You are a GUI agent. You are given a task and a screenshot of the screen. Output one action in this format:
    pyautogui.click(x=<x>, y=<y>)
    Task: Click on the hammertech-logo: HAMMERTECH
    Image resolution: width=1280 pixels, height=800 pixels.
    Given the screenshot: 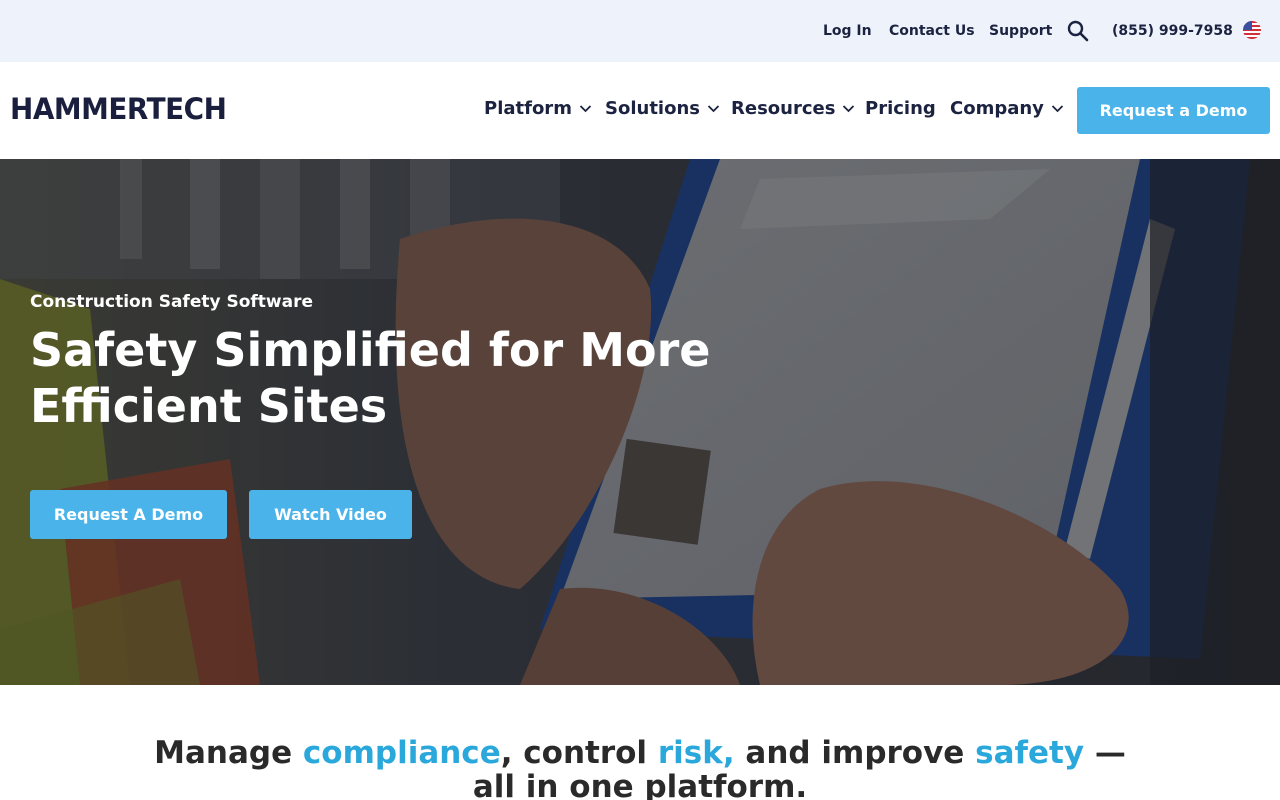 What is the action you would take?
    pyautogui.click(x=118, y=109)
    